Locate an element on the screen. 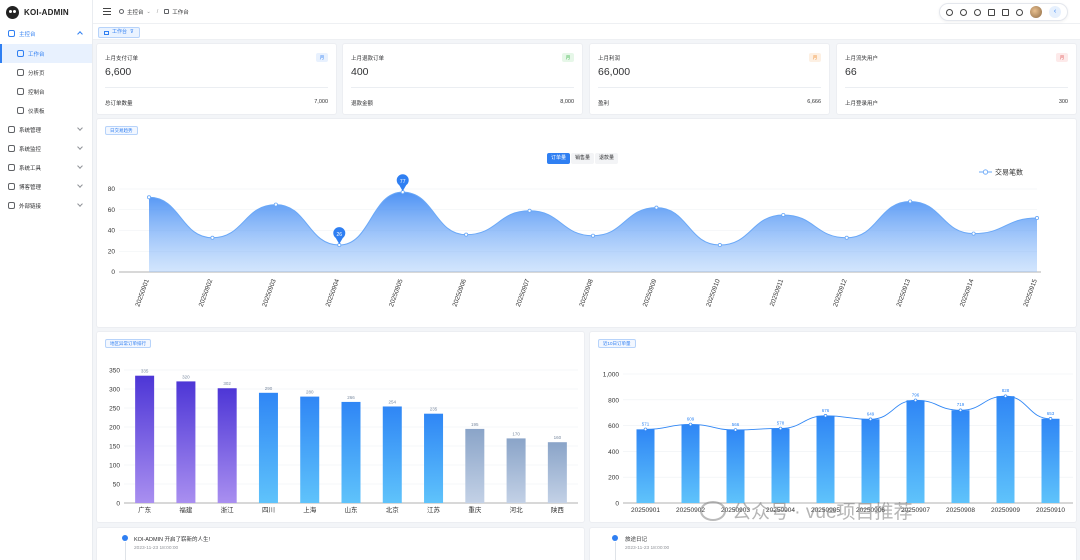 This screenshot has height=560, width=1080. timeline-line is located at coordinates (125, 551).